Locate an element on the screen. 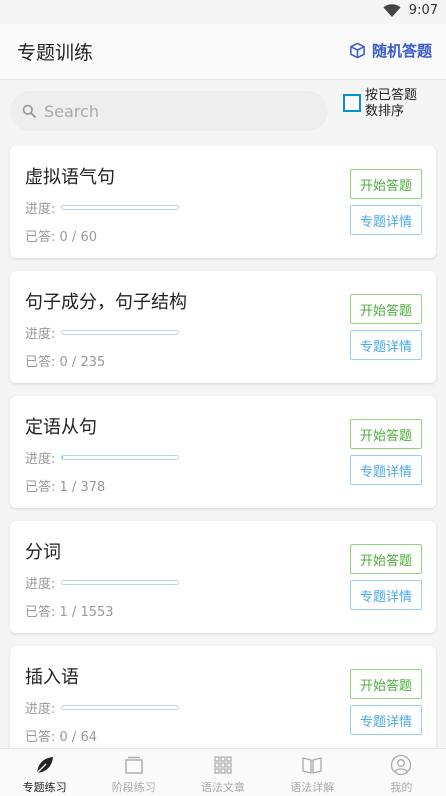  status-bar: 9:07 is located at coordinates (223, 12).